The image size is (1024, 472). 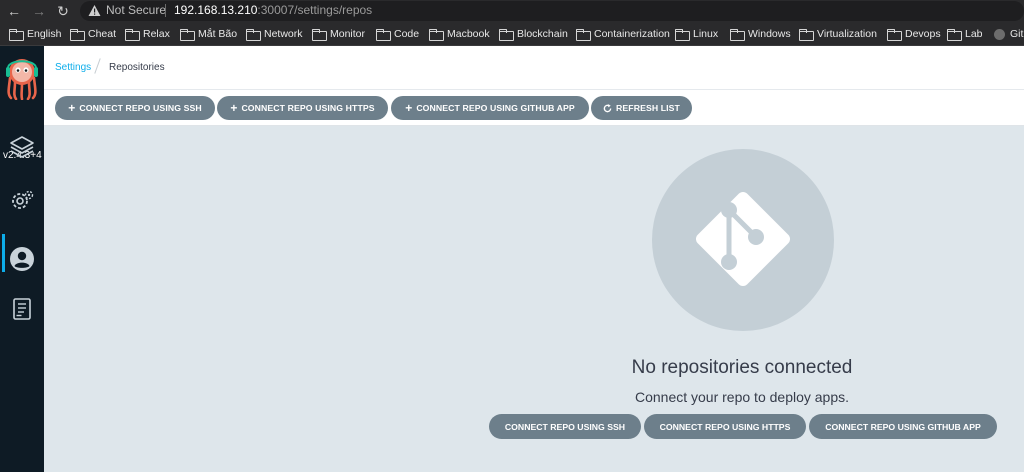 I want to click on bookmark-mat-bao: Mắt Bão, so click(x=208, y=34).